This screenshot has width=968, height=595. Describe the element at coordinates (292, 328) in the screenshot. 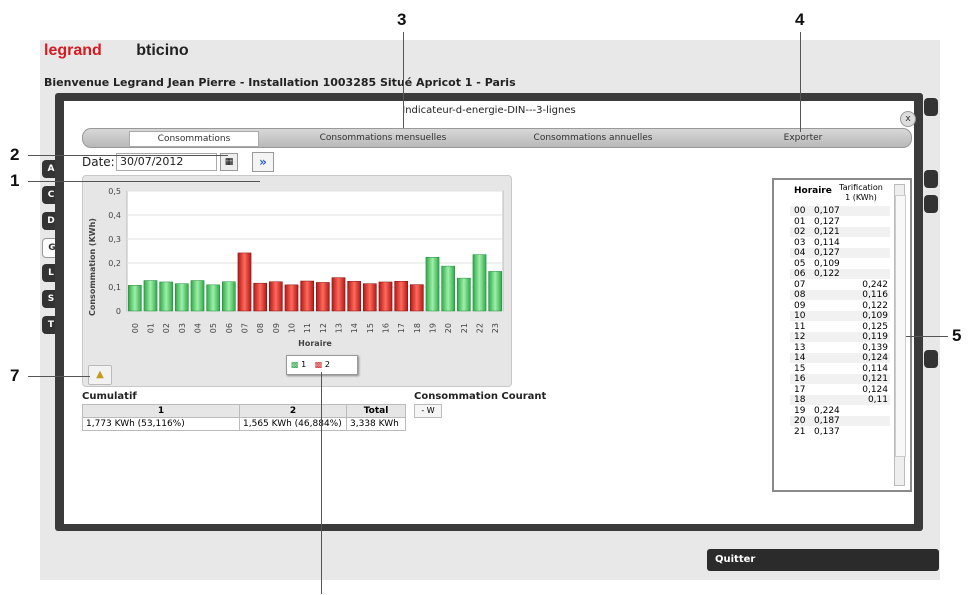

I see `x-tick-label: 10` at that location.